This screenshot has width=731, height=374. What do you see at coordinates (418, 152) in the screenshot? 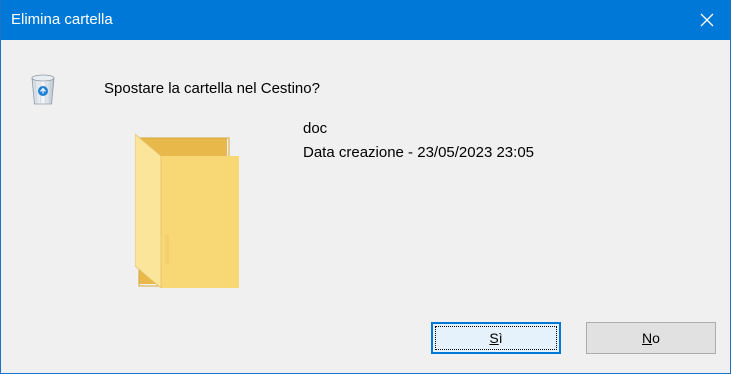
I see `item-creation-date: Data creazione - 23/05/2023 23:05` at bounding box center [418, 152].